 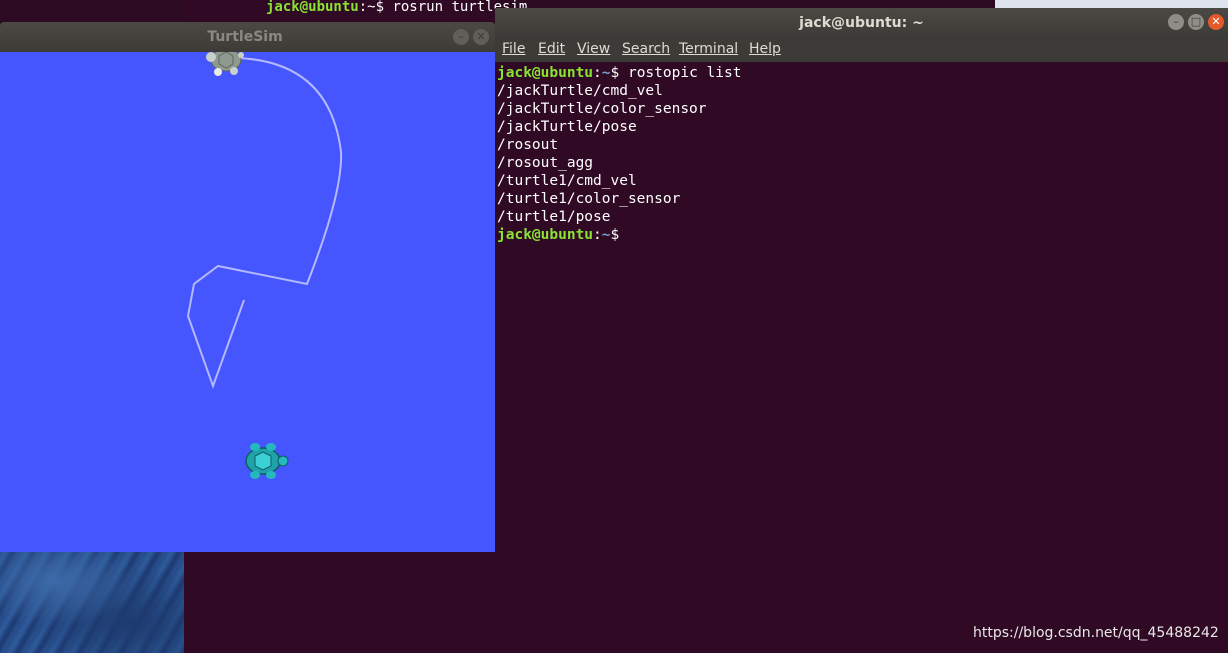 What do you see at coordinates (567, 127) in the screenshot?
I see `topic-line: /jackTurtle/pose` at bounding box center [567, 127].